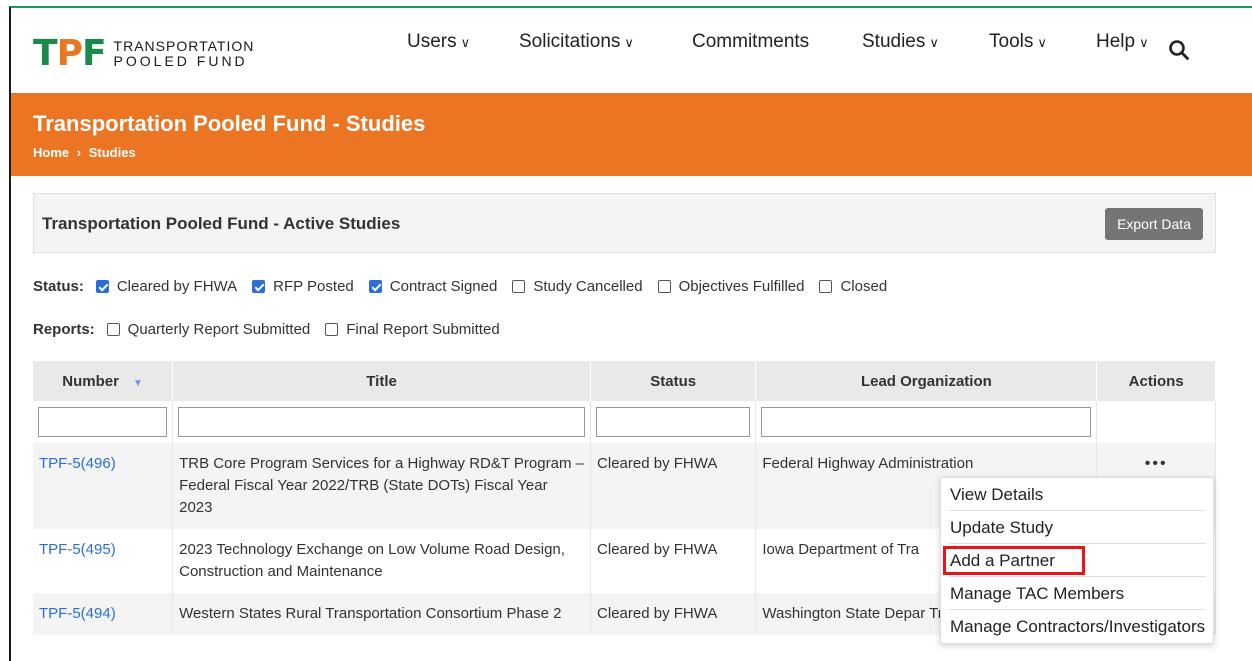 The width and height of the screenshot is (1252, 661). I want to click on checkbox-label: Contract Signed, so click(443, 286).